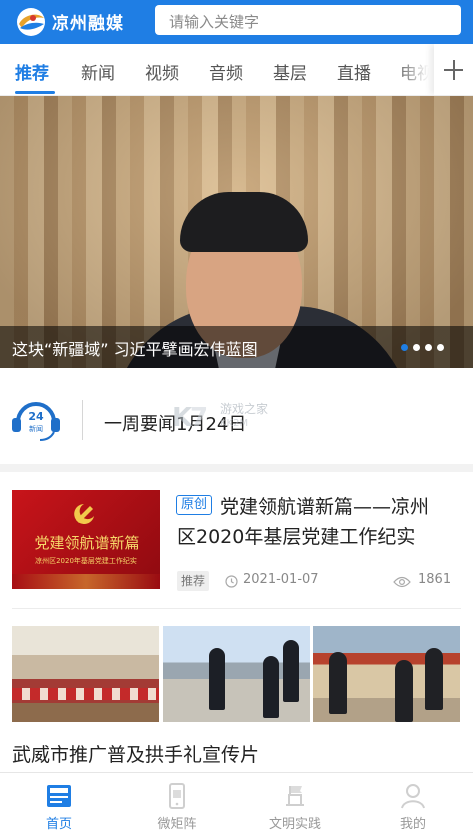  Describe the element at coordinates (135, 753) in the screenshot. I see `article-title: 武威市推广普及拱手礼宣传片` at that location.